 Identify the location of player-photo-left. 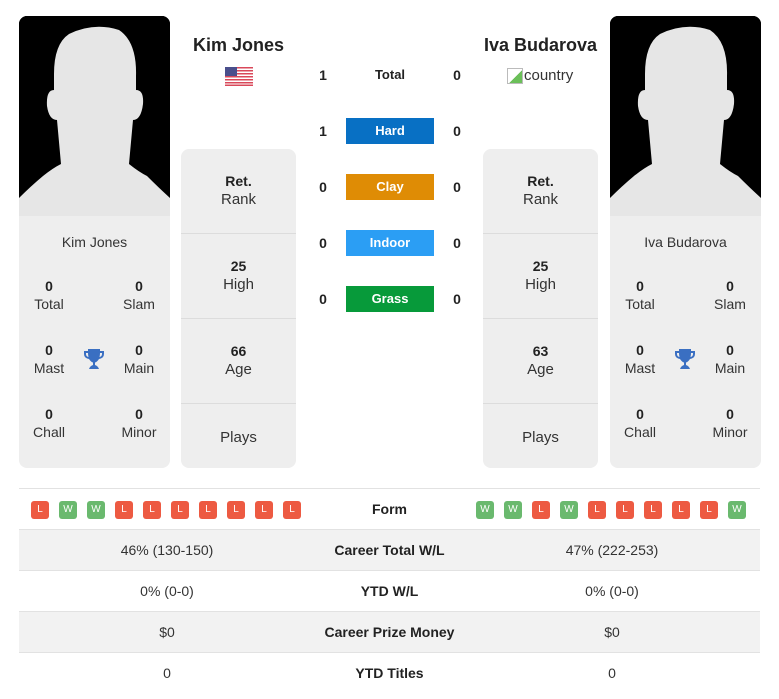
(94, 116).